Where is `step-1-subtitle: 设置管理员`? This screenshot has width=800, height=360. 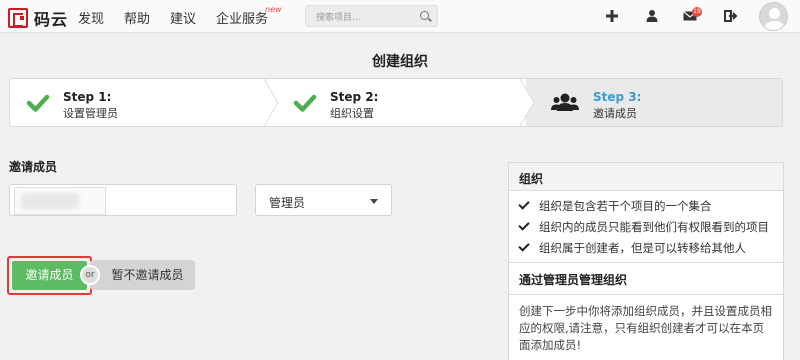 step-1-subtitle: 设置管理员 is located at coordinates (90, 113).